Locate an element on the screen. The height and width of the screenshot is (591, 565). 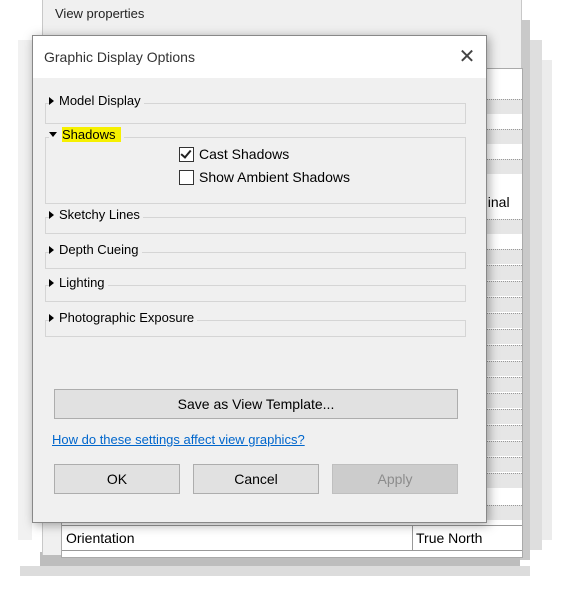
orientation-label: Orientation is located at coordinates (100, 538).